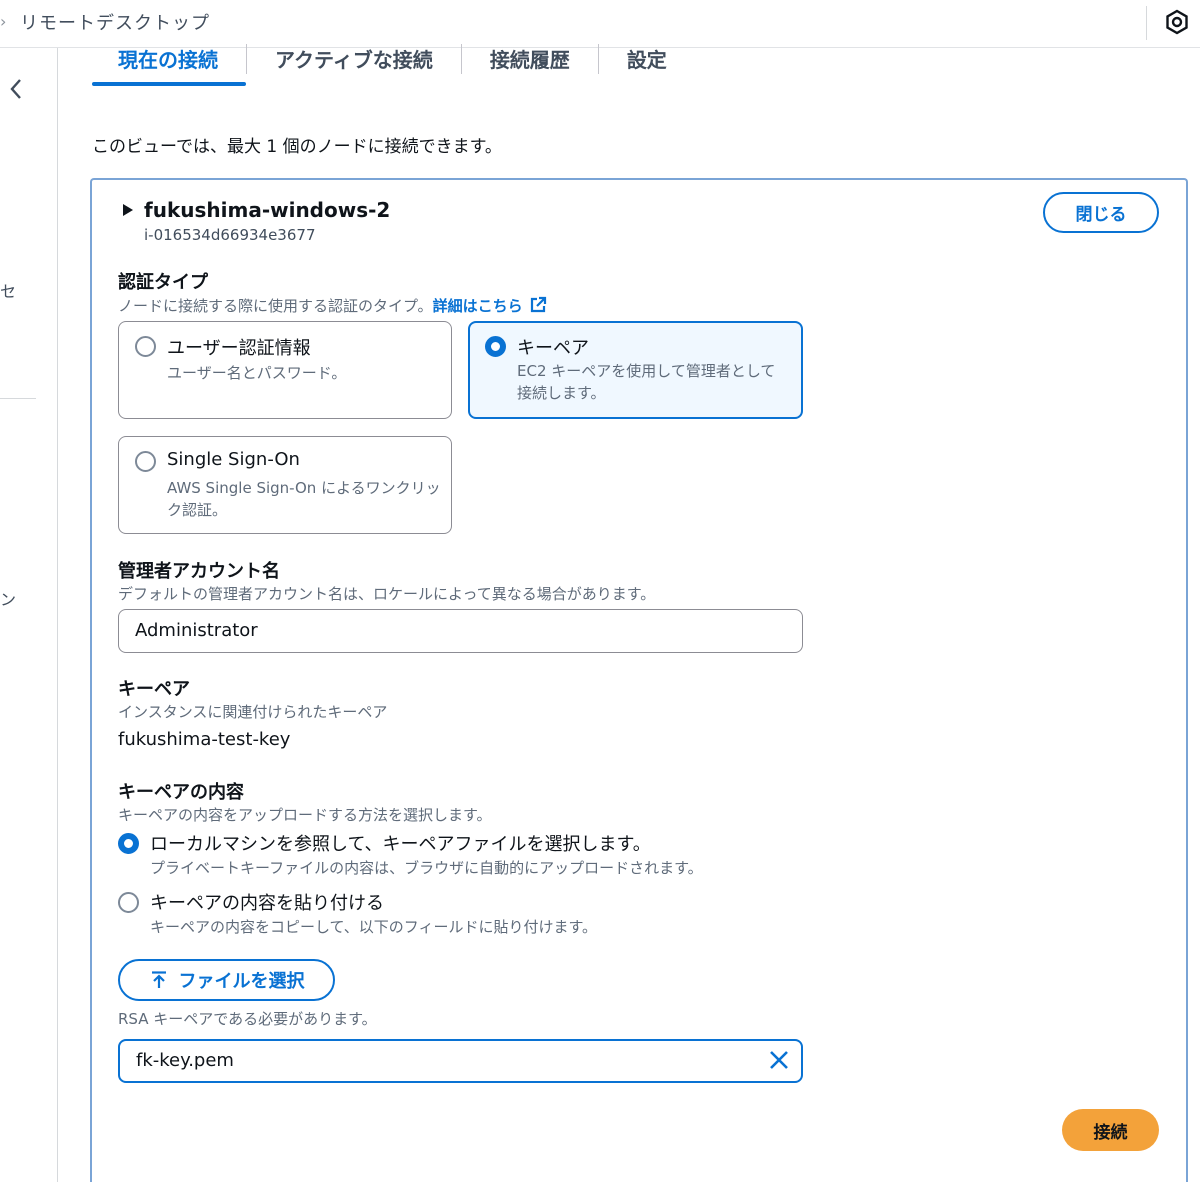 This screenshot has height=1182, width=1200. I want to click on auth-option-description: AWS Single Sign-On によるワンクリック認証。, so click(304, 499).